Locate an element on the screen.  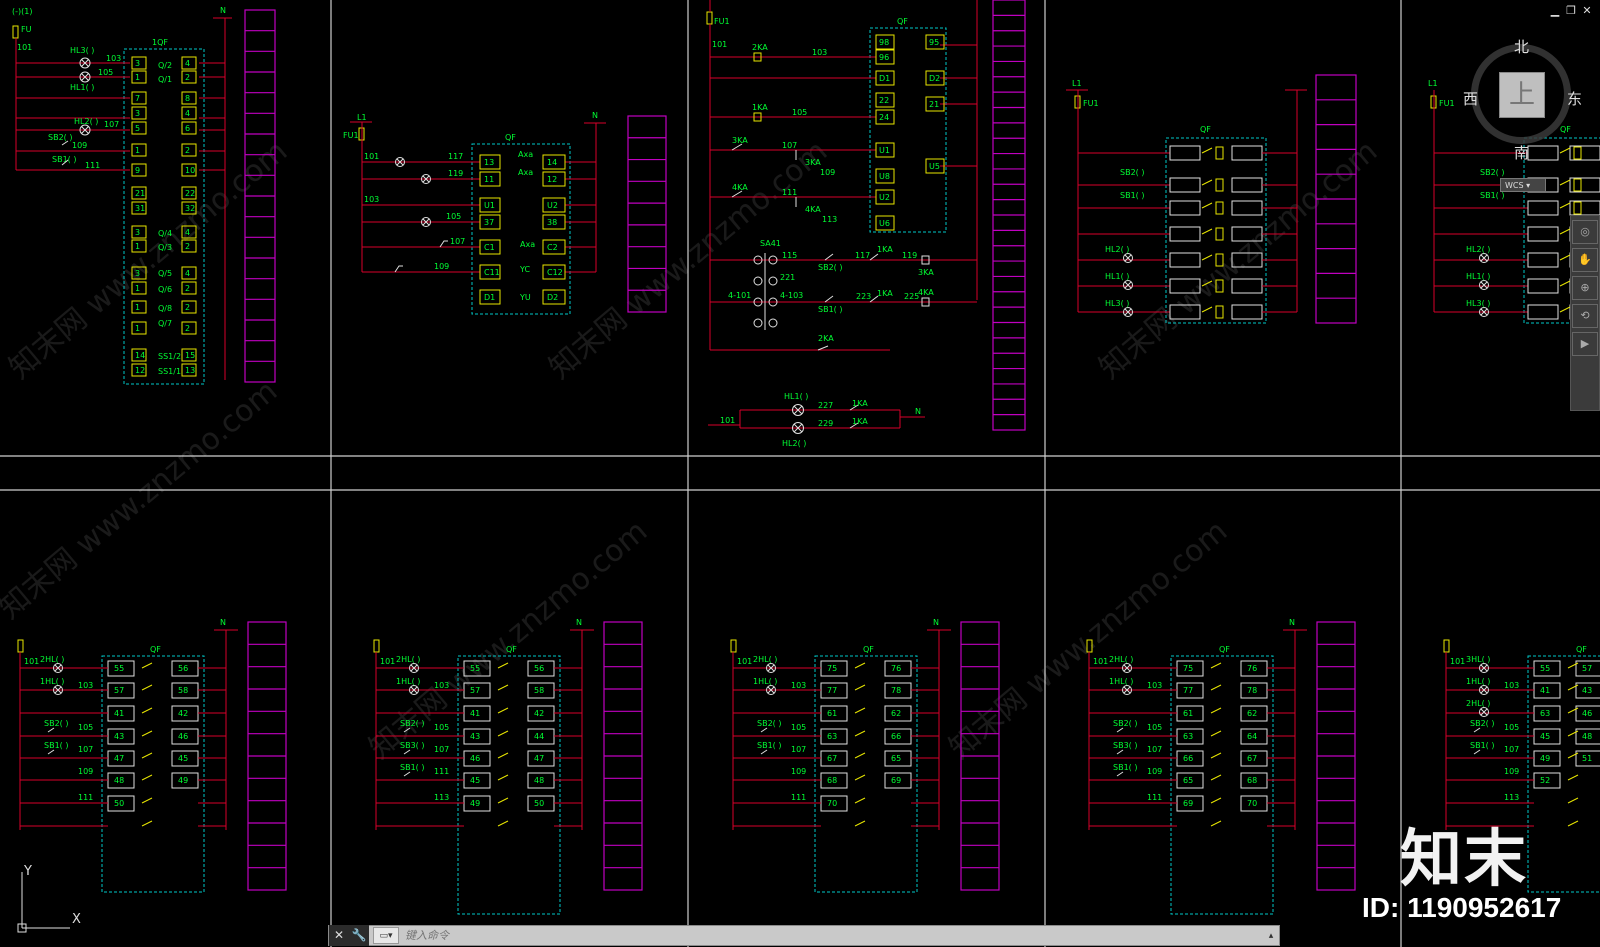
terminal-label: 78 is located at coordinates (1252, 690).